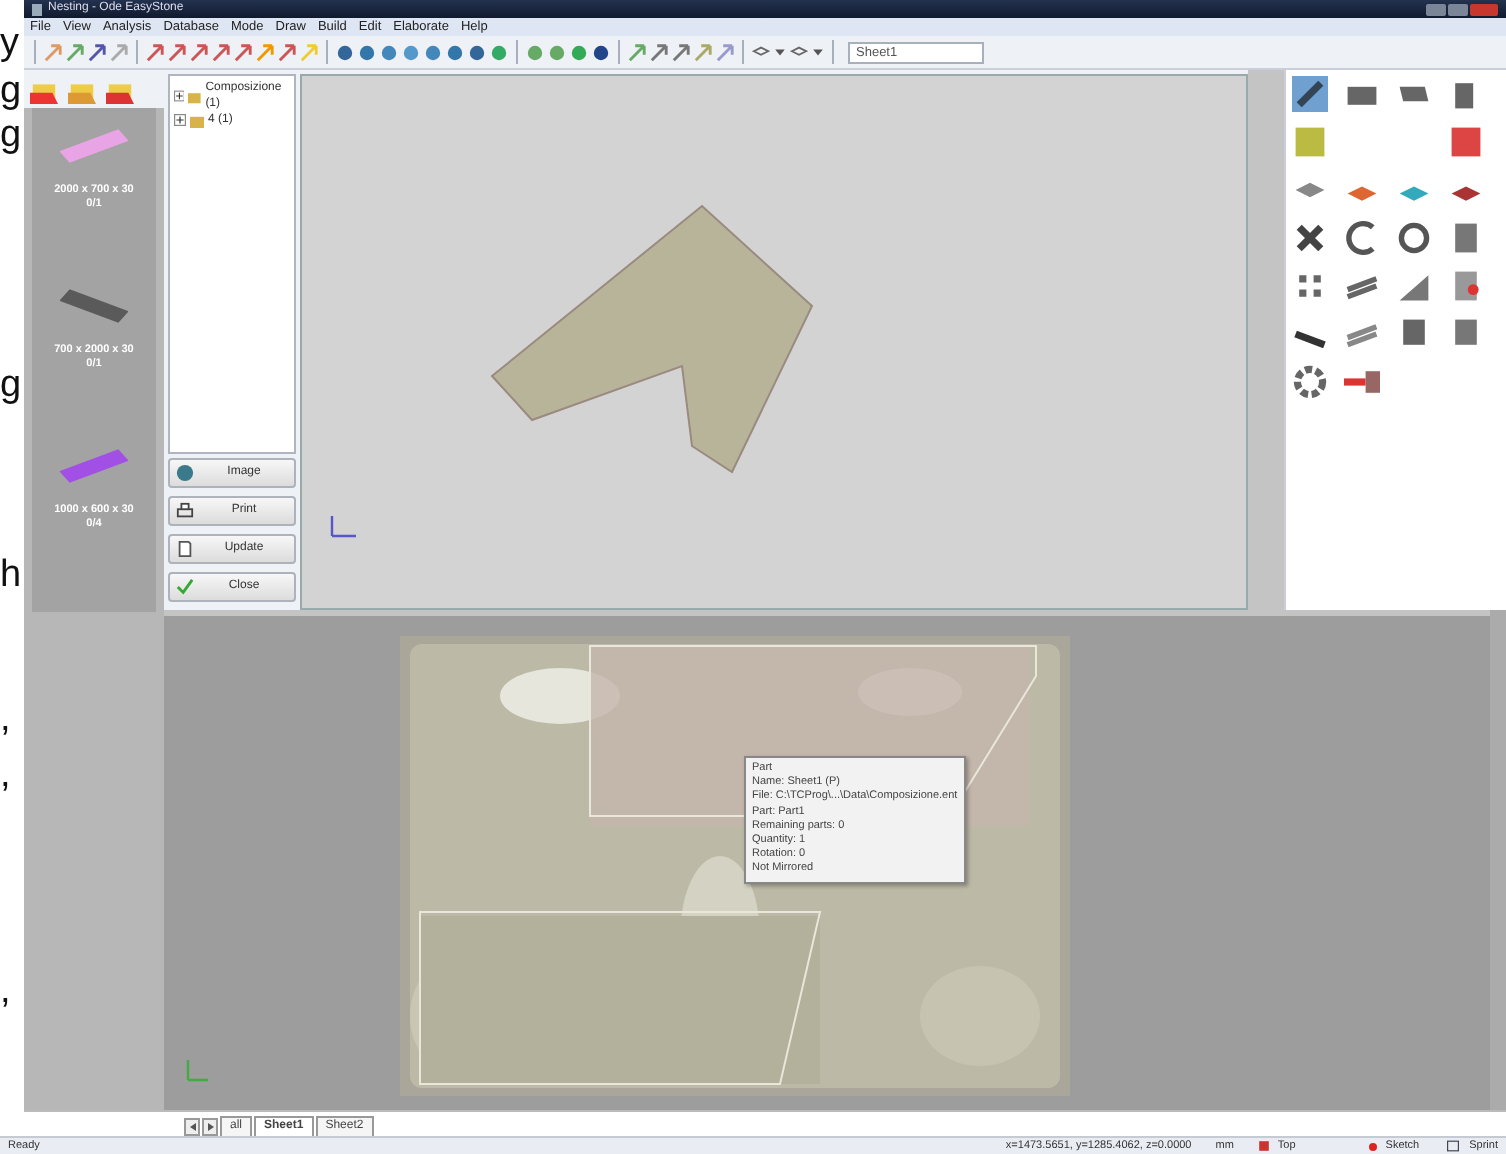 Image resolution: width=1506 pixels, height=1154 pixels. I want to click on app-icon, so click(37, 9).